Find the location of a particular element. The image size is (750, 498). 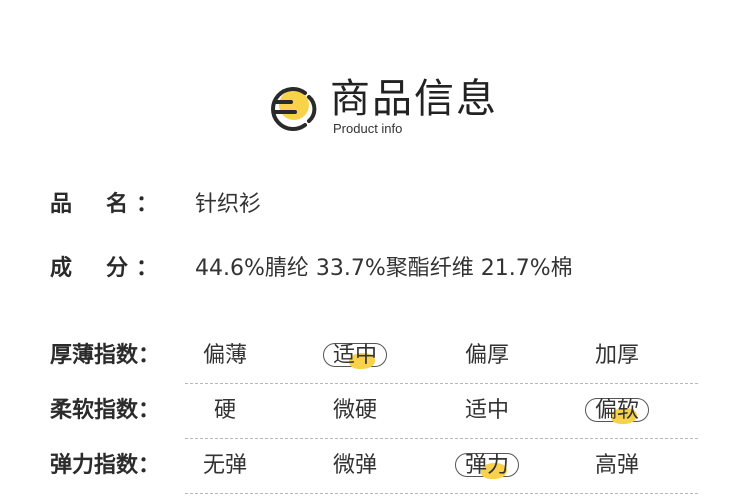

index-option: 高弹 is located at coordinates (616, 465).